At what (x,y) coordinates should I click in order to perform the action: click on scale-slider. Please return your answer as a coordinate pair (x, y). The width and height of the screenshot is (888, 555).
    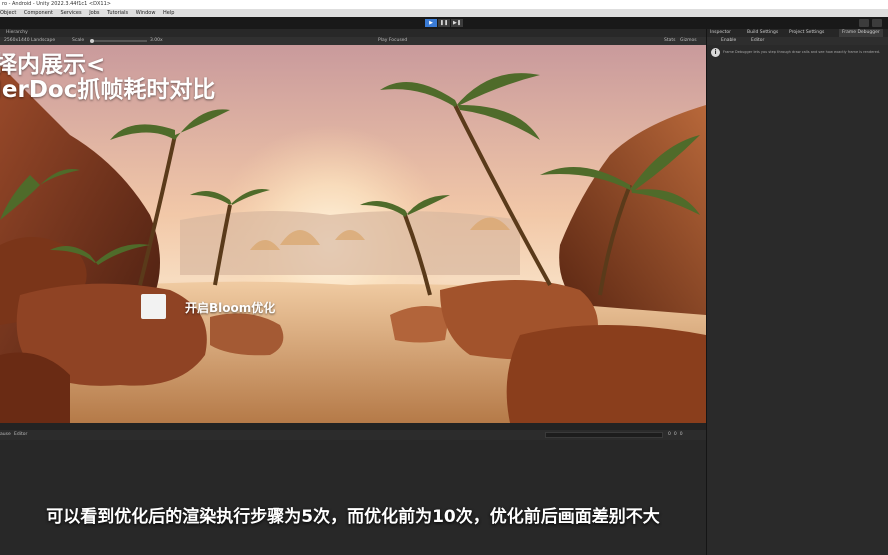
    Looking at the image, I should click on (118, 41).